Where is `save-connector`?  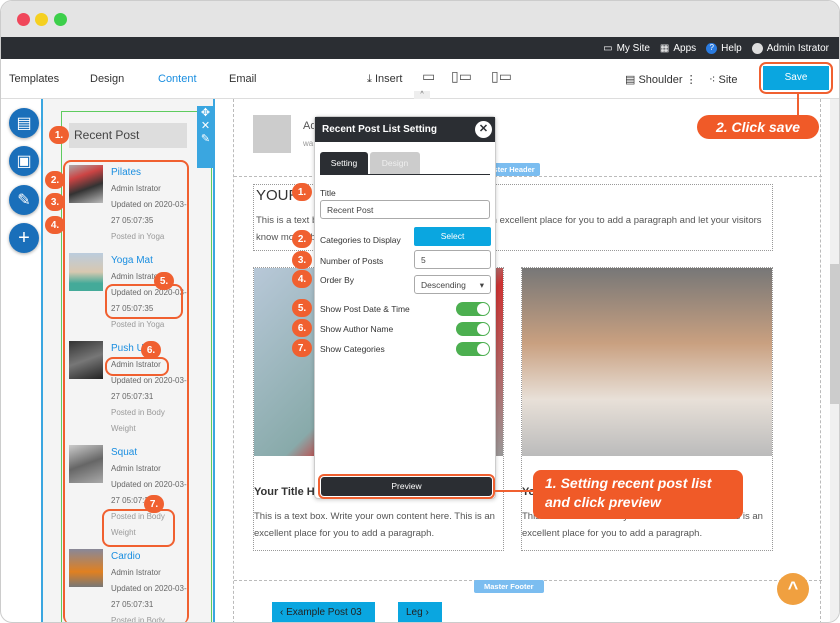
save-connector is located at coordinates (798, 105).